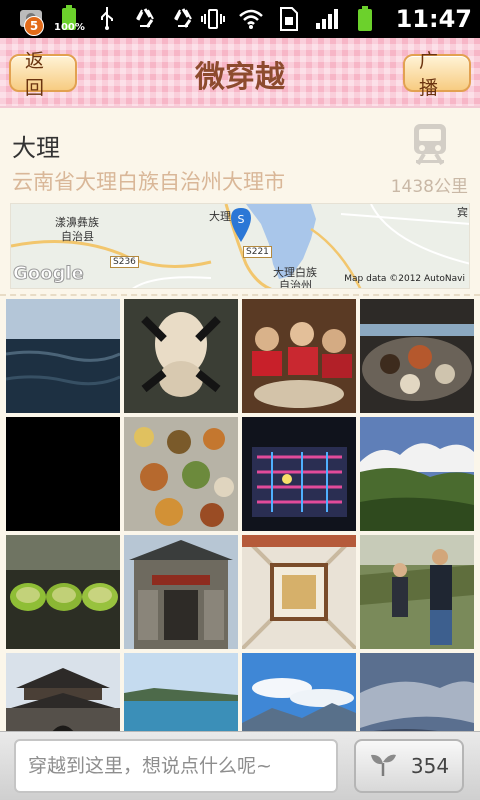 The height and width of the screenshot is (800, 480). I want to click on signal-strength-icon, so click(327, 19).